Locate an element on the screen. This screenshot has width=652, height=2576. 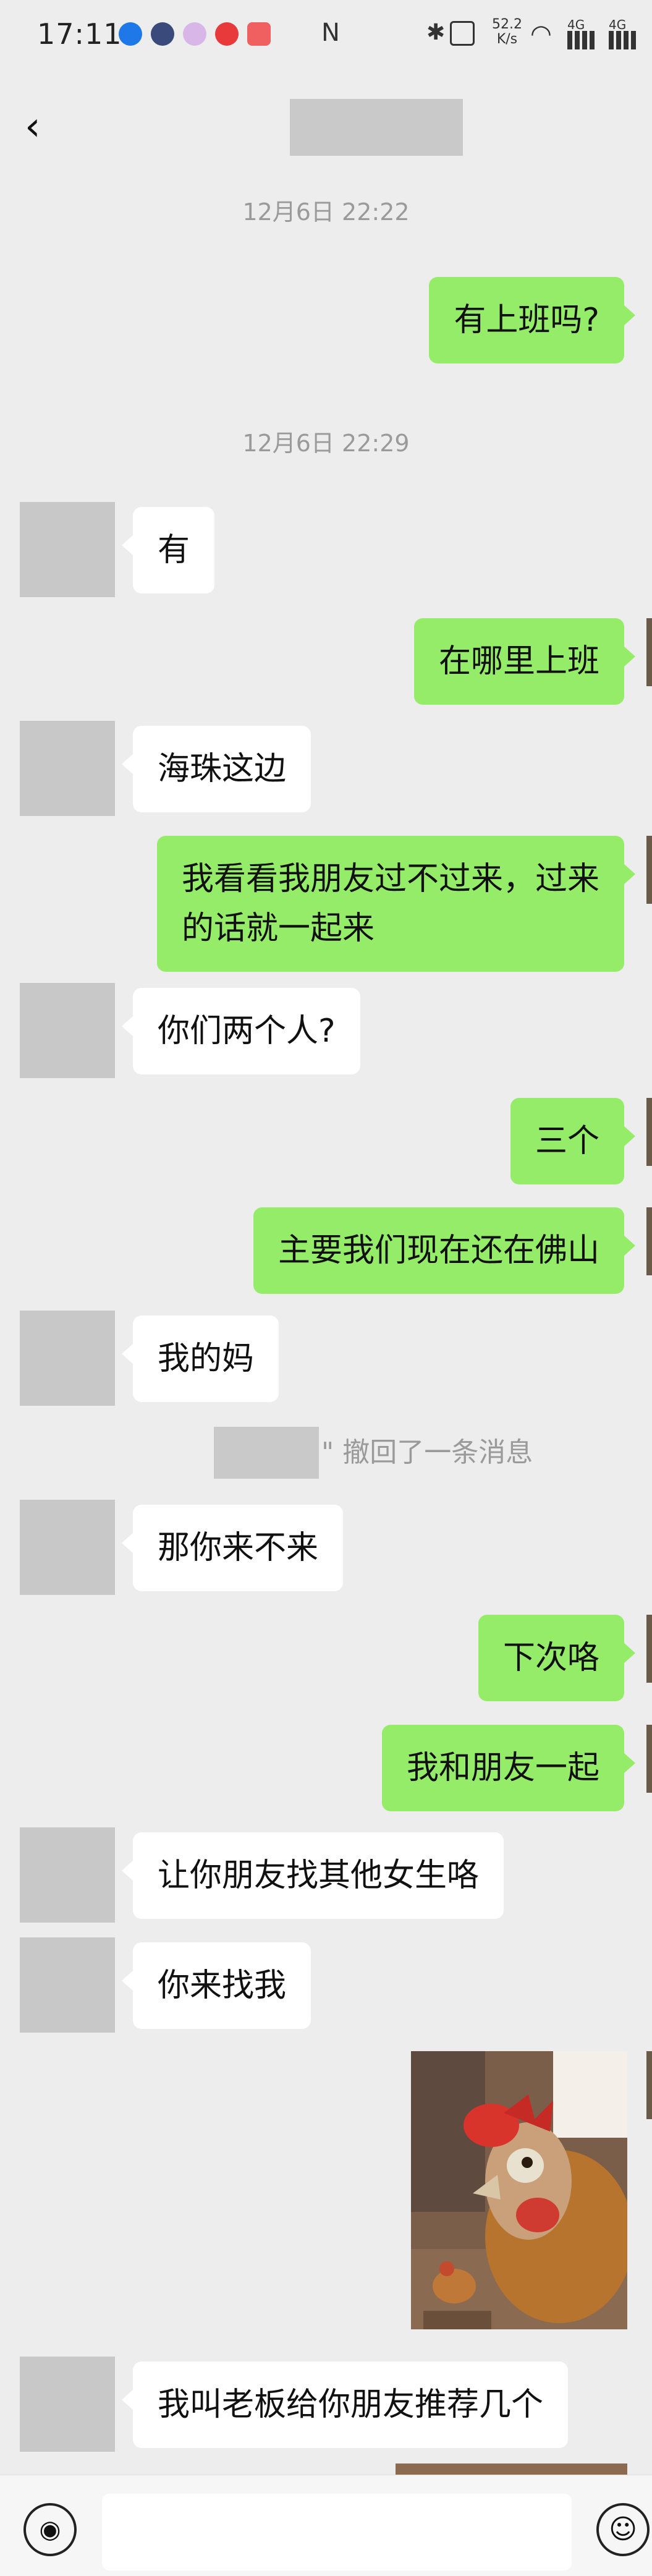
message-input is located at coordinates (337, 2532).